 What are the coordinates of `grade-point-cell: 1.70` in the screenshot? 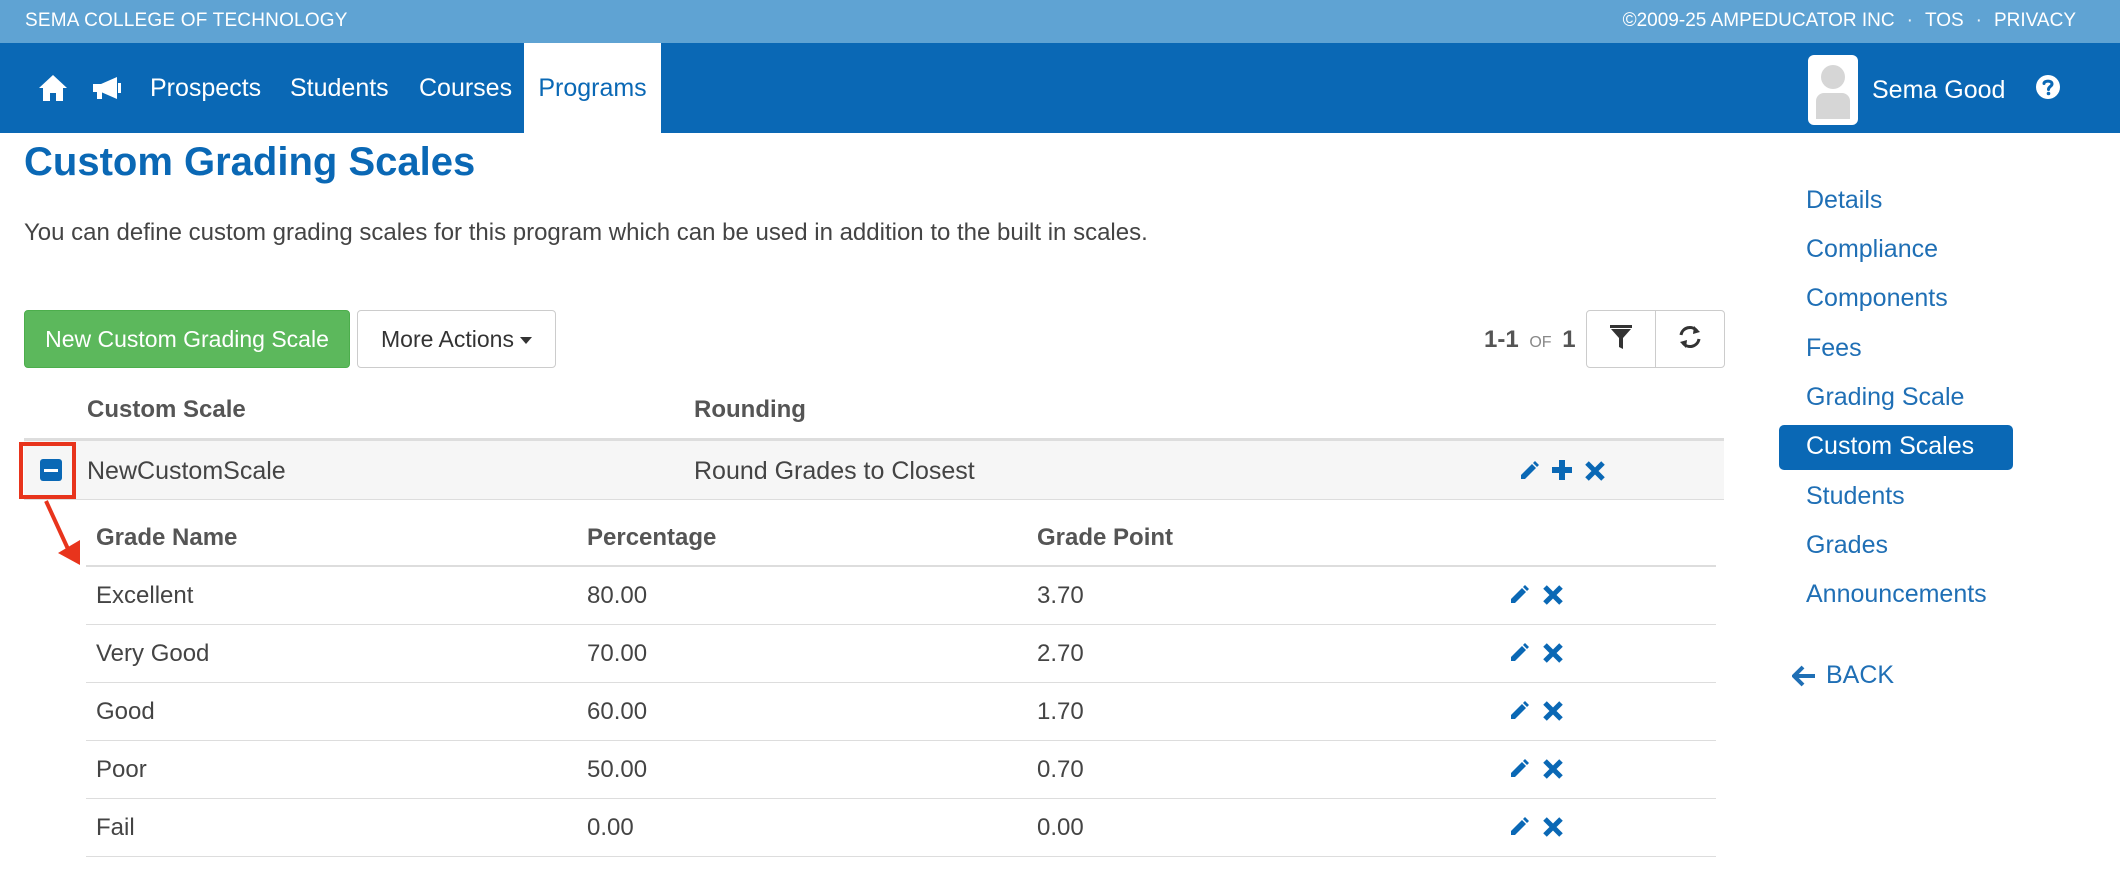 It's located at (1060, 711).